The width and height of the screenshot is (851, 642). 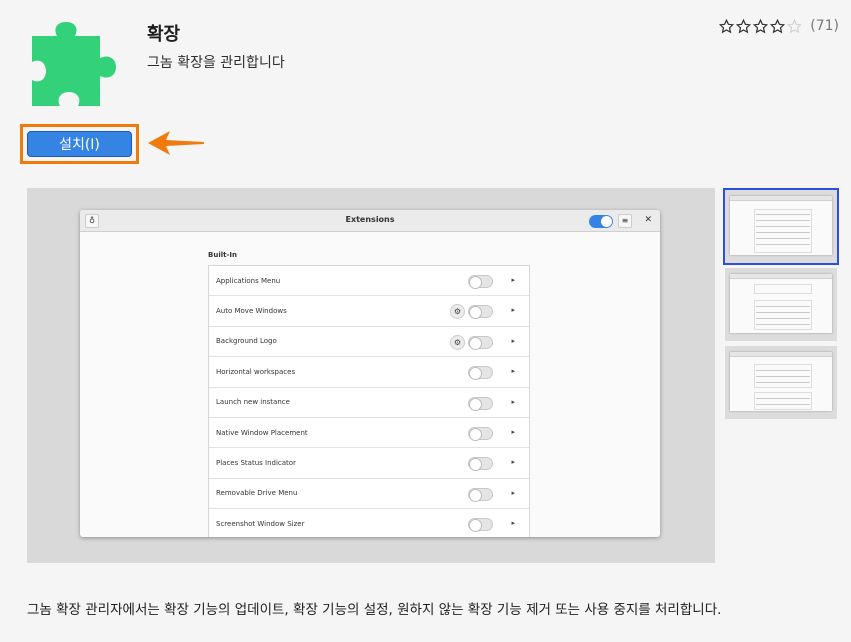 I want to click on extension-label: Screenshot Window Sizer, so click(x=260, y=524).